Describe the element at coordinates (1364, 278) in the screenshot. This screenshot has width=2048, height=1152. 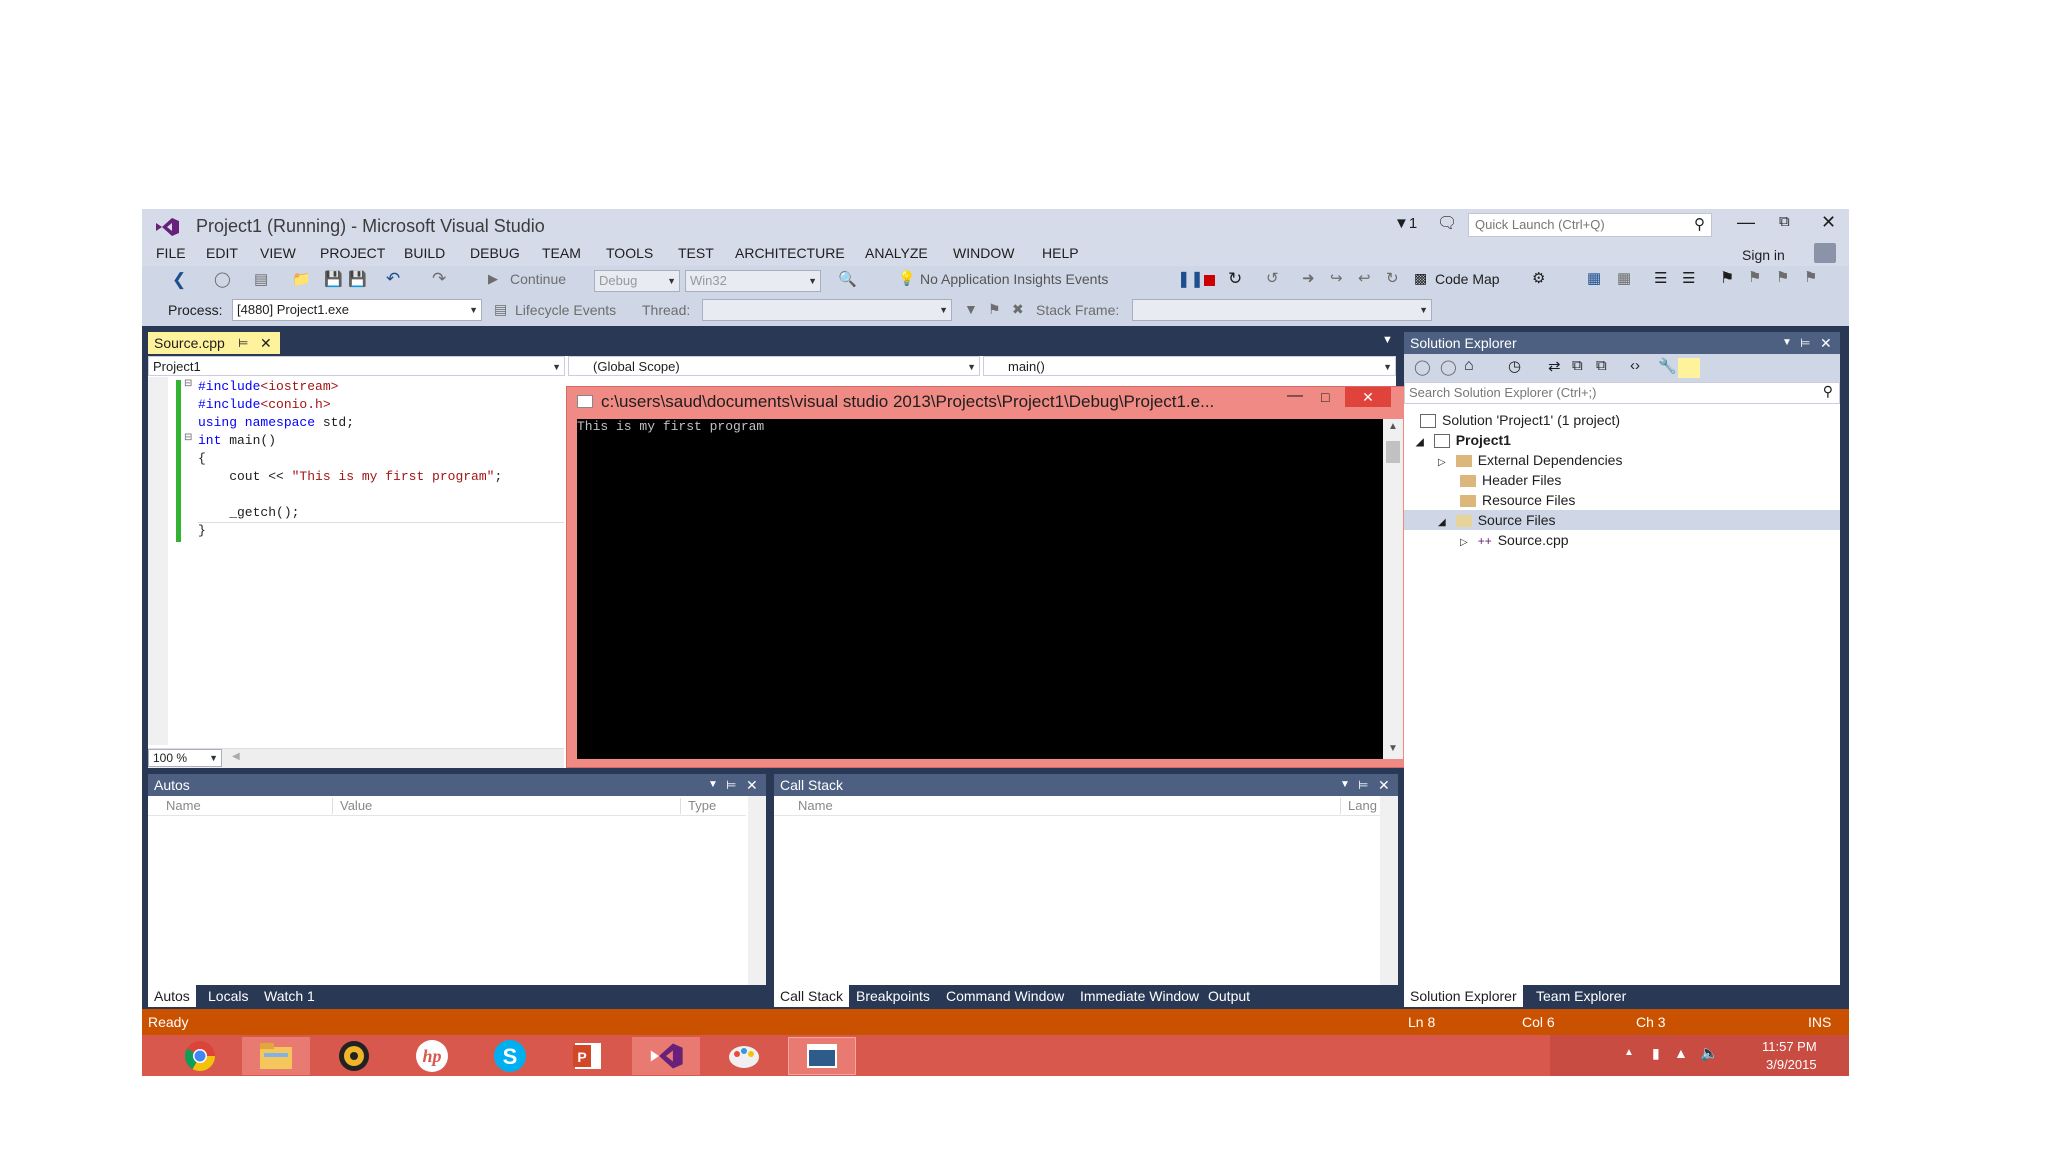
I see `step-out-icon: ↩` at that location.